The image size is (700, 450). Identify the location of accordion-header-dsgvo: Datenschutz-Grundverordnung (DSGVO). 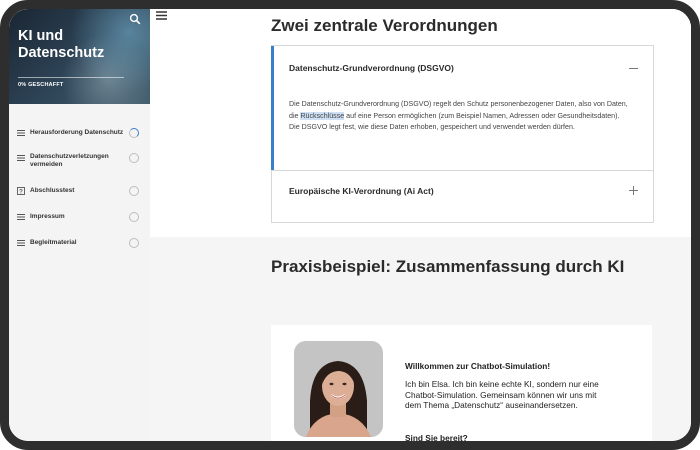
(462, 68).